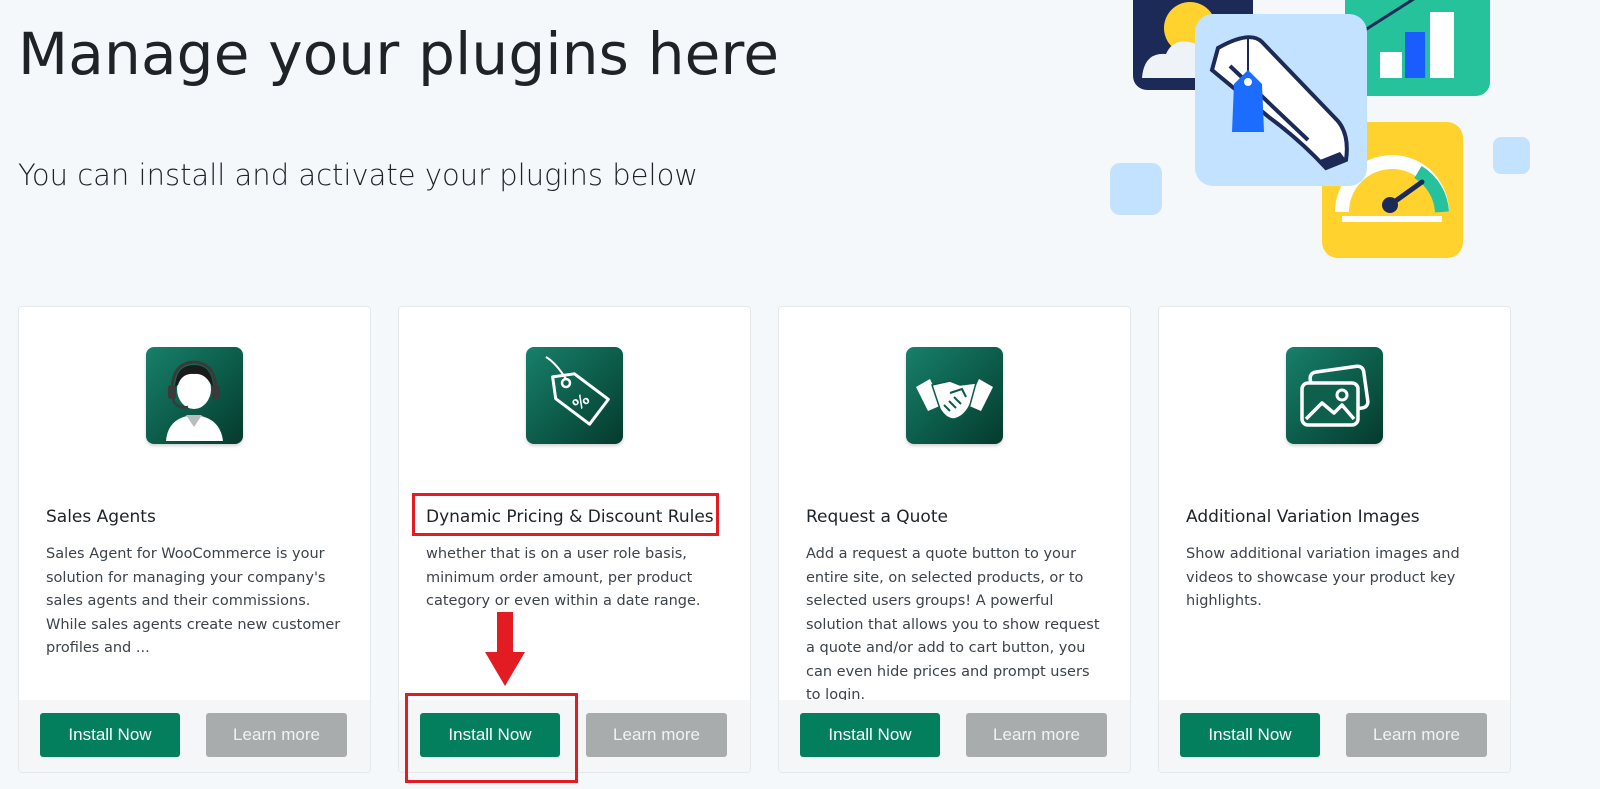 The image size is (1600, 789). I want to click on sneaker-tag-tile-icon, so click(1281, 100).